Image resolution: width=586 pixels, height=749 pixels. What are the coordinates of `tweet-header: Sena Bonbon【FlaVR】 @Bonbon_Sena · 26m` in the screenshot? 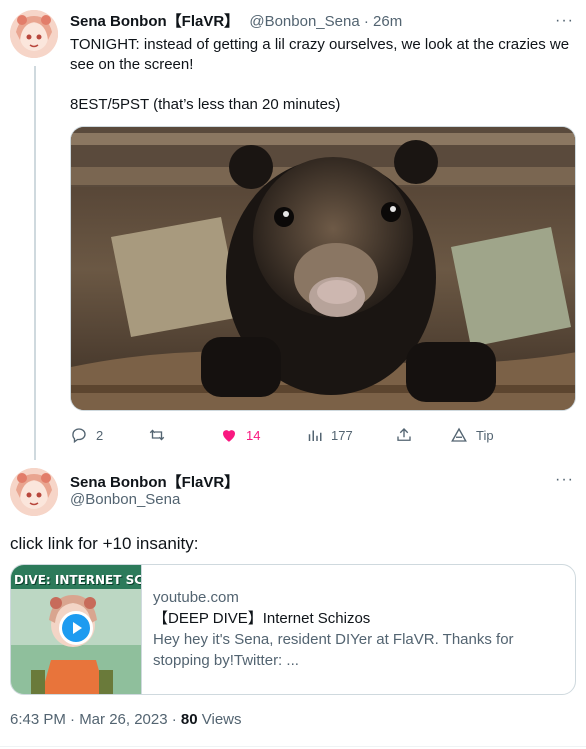 It's located at (236, 22).